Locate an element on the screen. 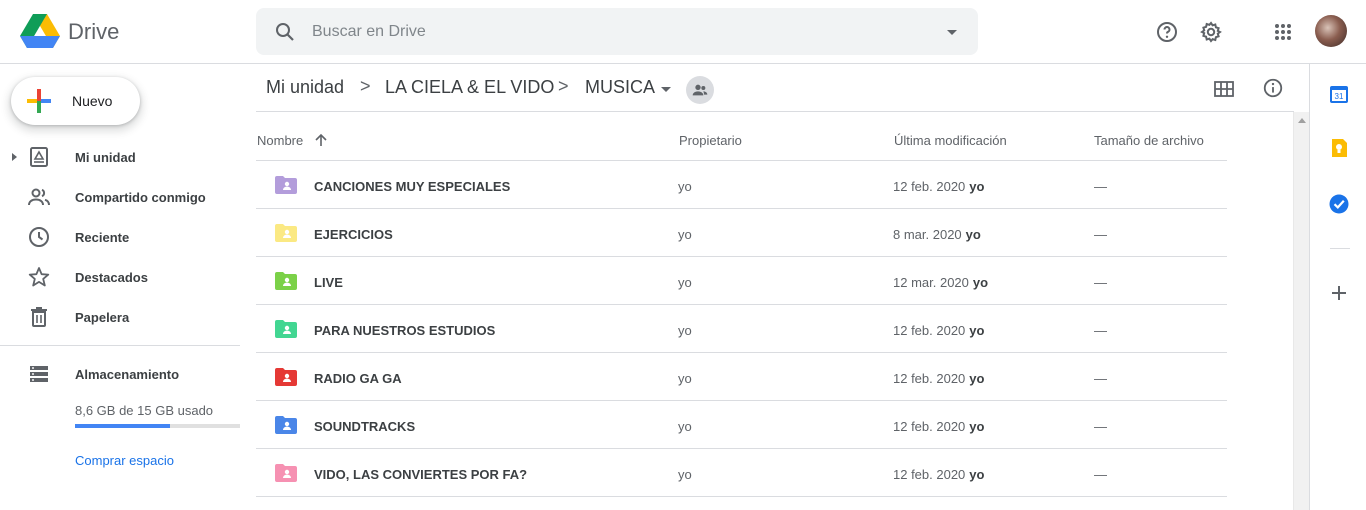  app-title: Drive is located at coordinates (93, 32).